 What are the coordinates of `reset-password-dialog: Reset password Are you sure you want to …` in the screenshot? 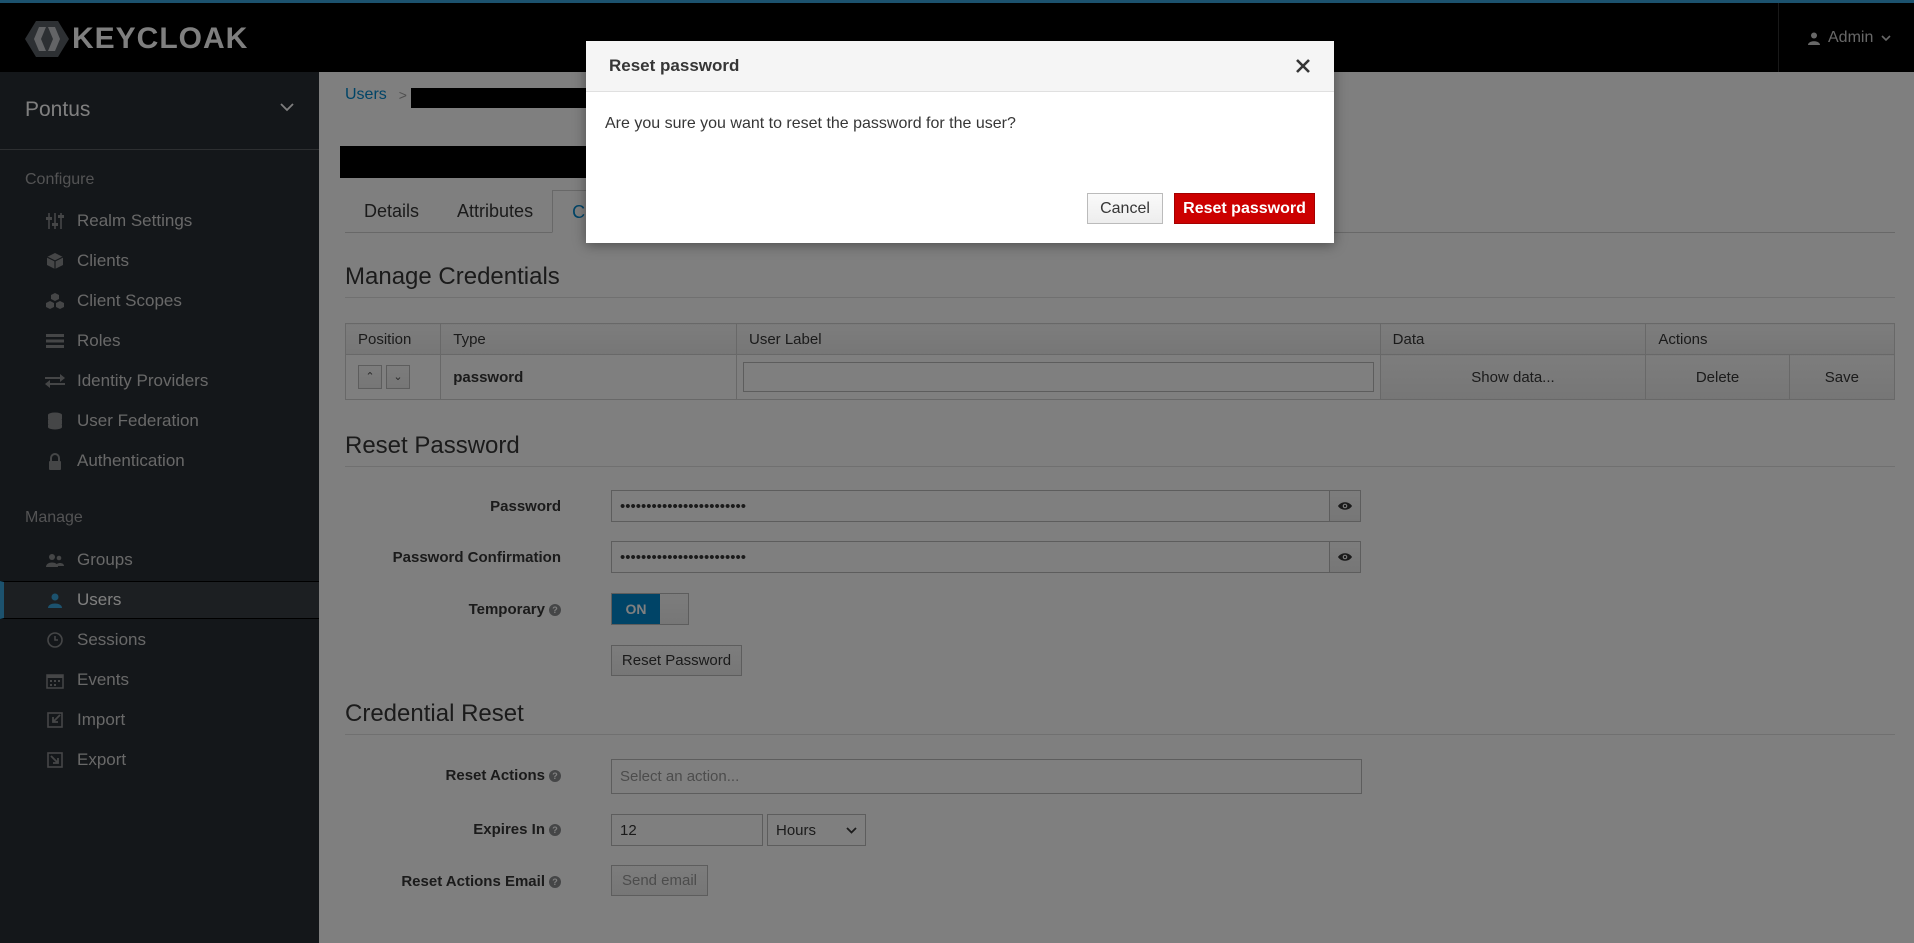 It's located at (960, 142).